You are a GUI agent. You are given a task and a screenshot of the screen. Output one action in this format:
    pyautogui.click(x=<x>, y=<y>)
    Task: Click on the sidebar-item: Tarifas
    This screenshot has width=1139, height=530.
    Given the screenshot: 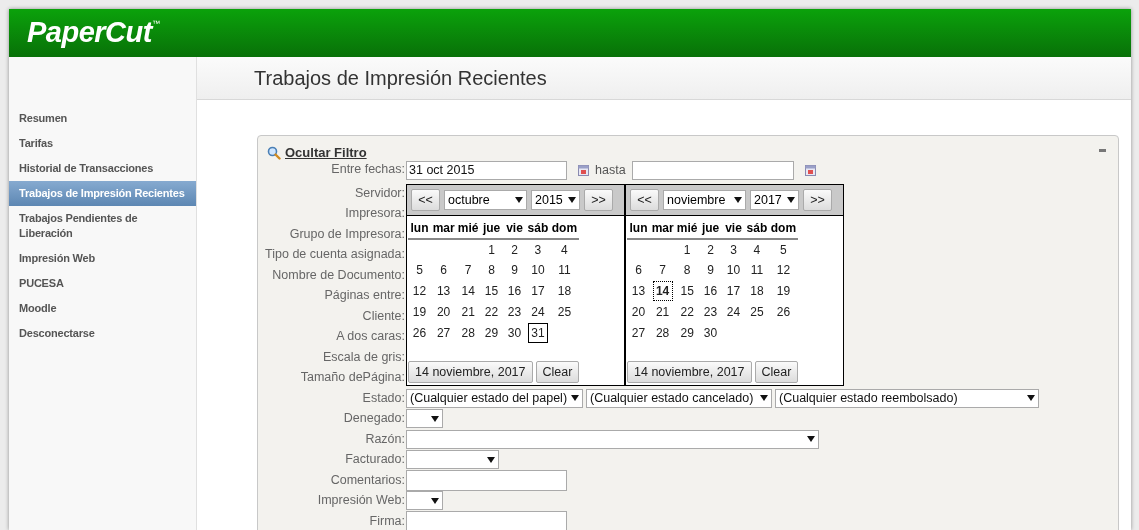 What is the action you would take?
    pyautogui.click(x=102, y=143)
    